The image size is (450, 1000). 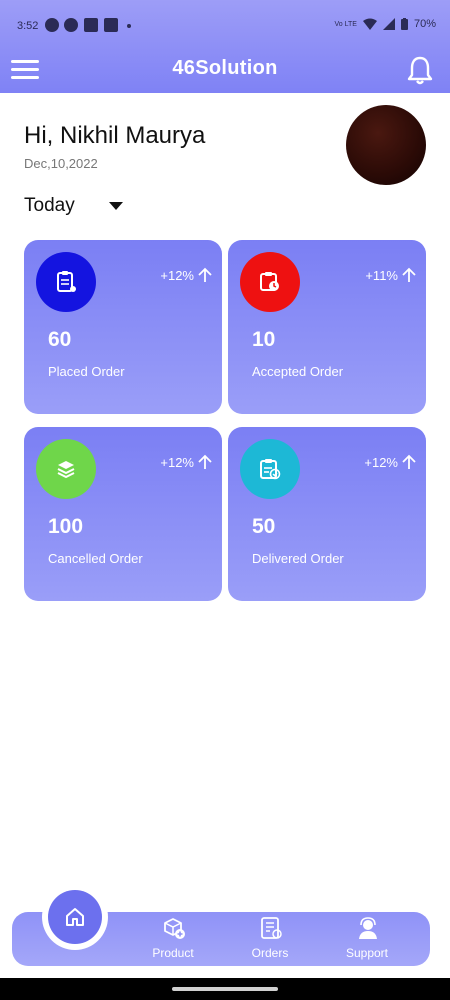 What do you see at coordinates (52, 25) in the screenshot?
I see `messages-notification-icon` at bounding box center [52, 25].